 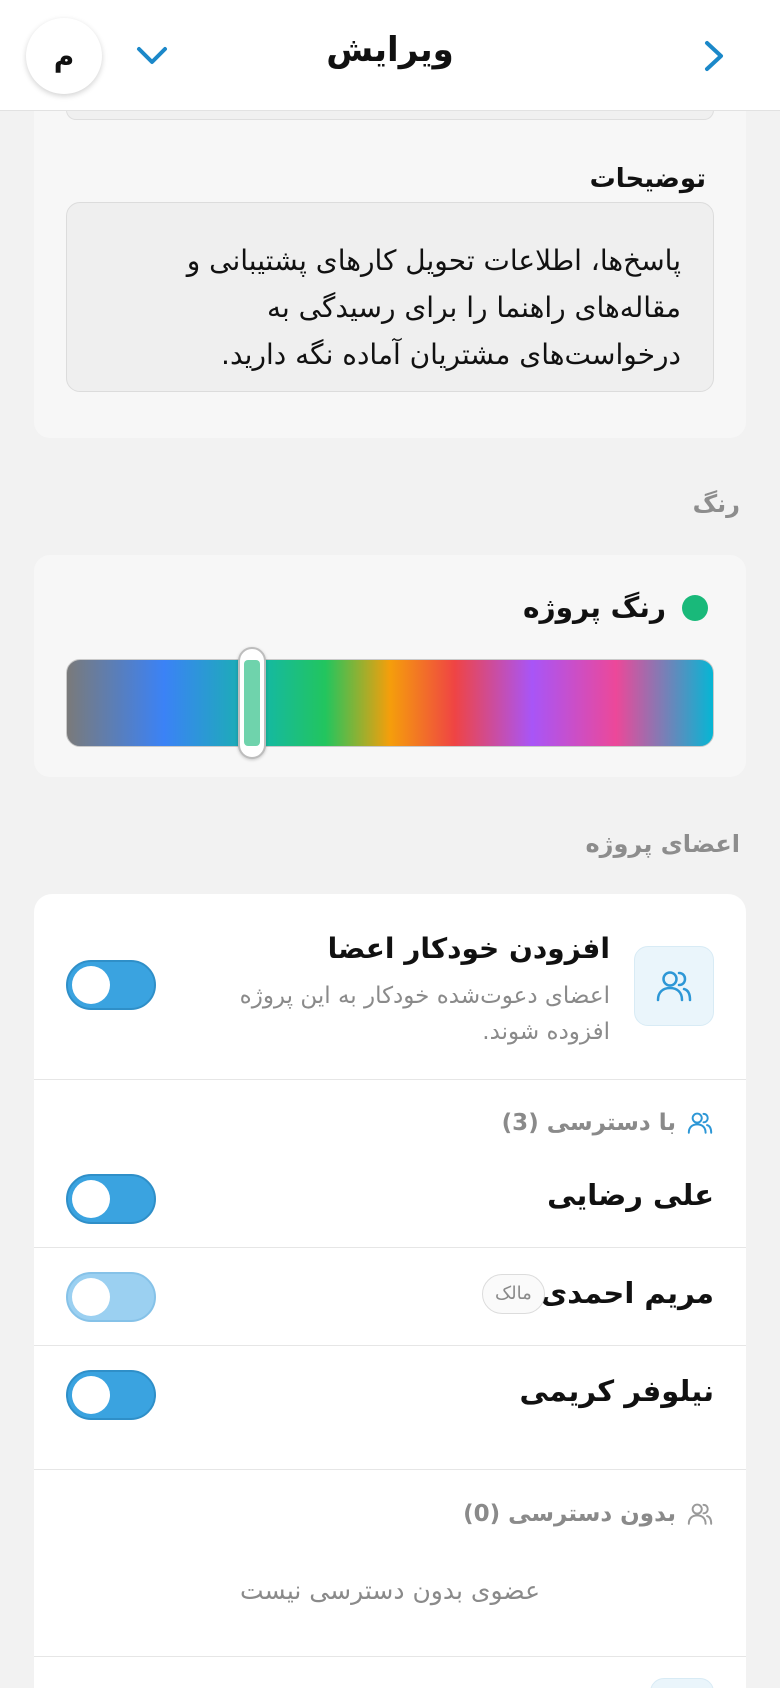 I want to click on auto-add-icon-box, so click(x=674, y=986).